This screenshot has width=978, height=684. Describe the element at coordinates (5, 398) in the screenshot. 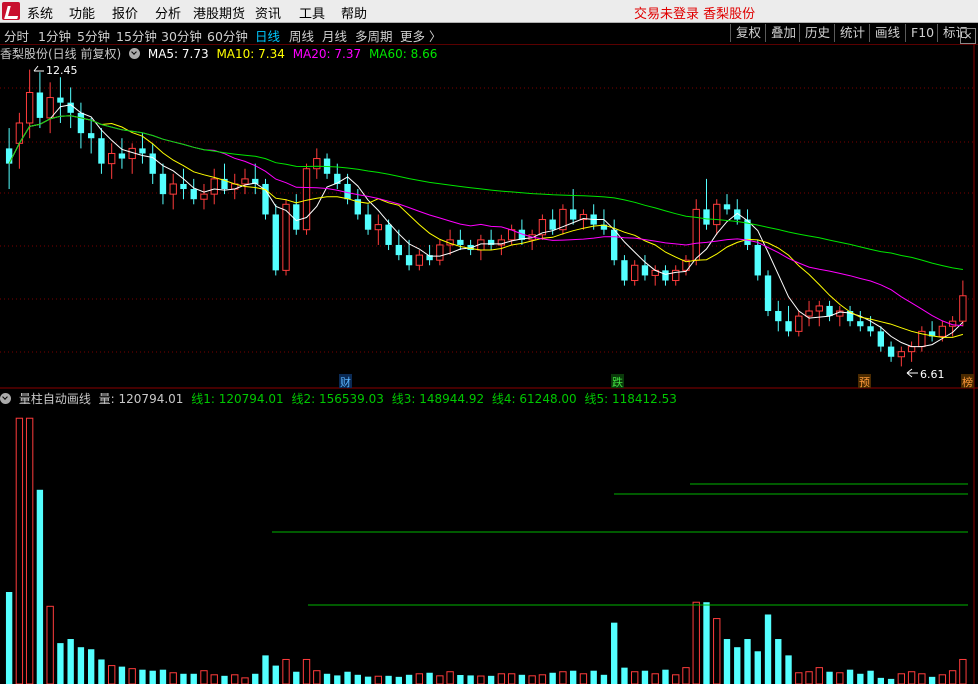

I see `vol-settings-icon` at that location.